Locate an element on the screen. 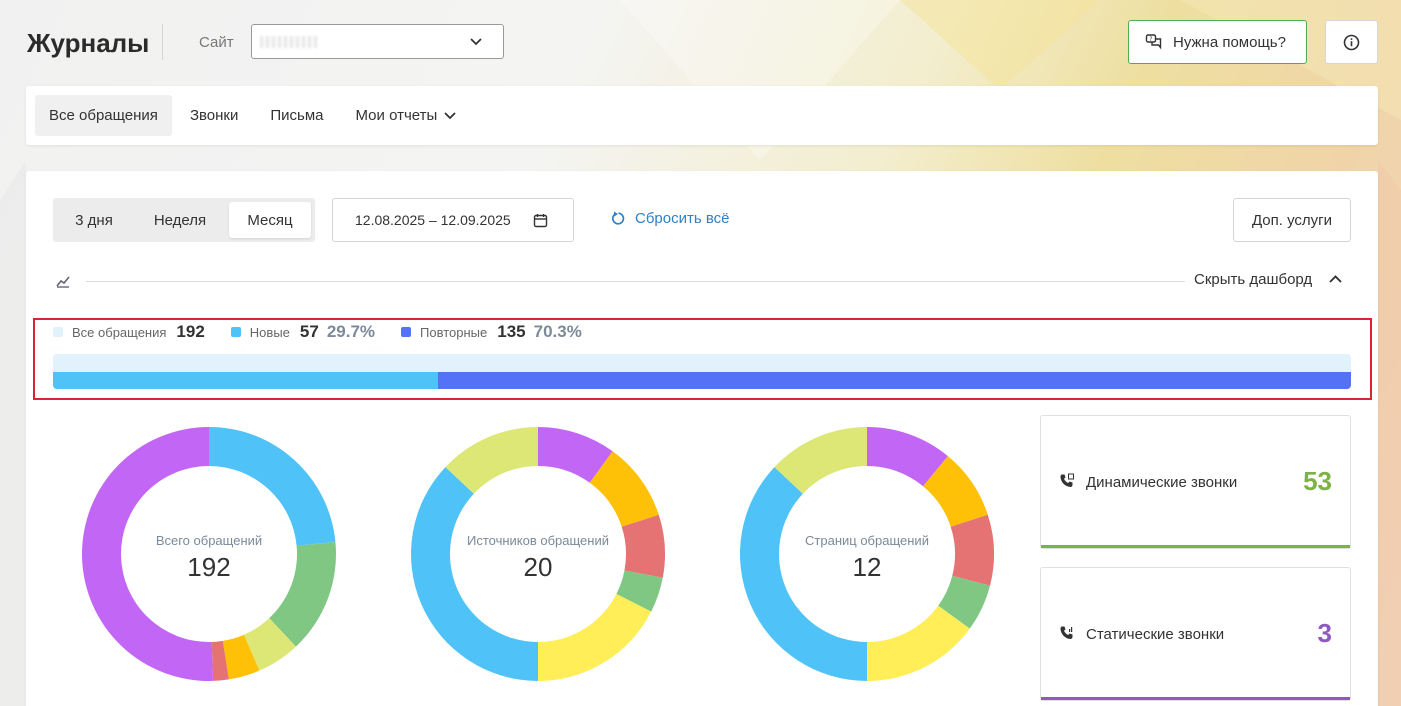  header: Журналы Сайт ? Нужна помощь? is located at coordinates (700, 43).